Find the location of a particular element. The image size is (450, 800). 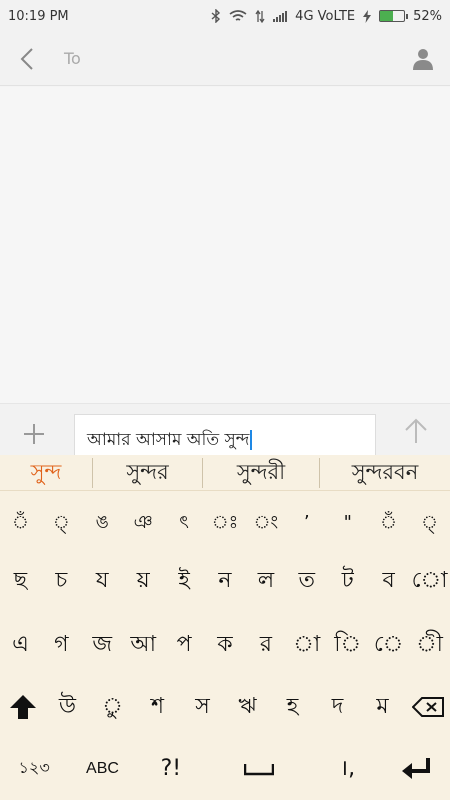

compose-bar: আমার আসাম অতি সুন্দ is located at coordinates (225, 431).